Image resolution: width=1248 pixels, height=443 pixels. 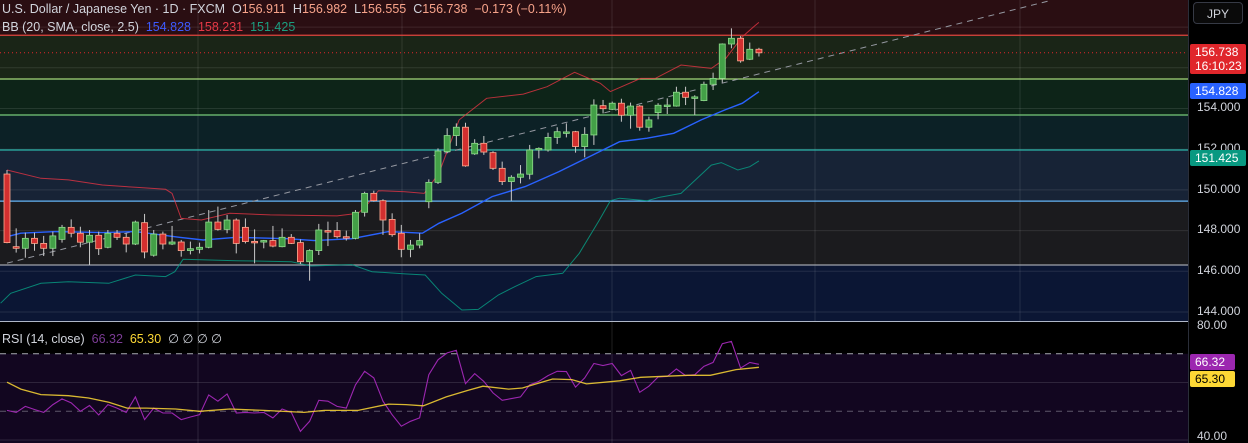 I want to click on bb-upper-value: 158.231, so click(x=220, y=27).